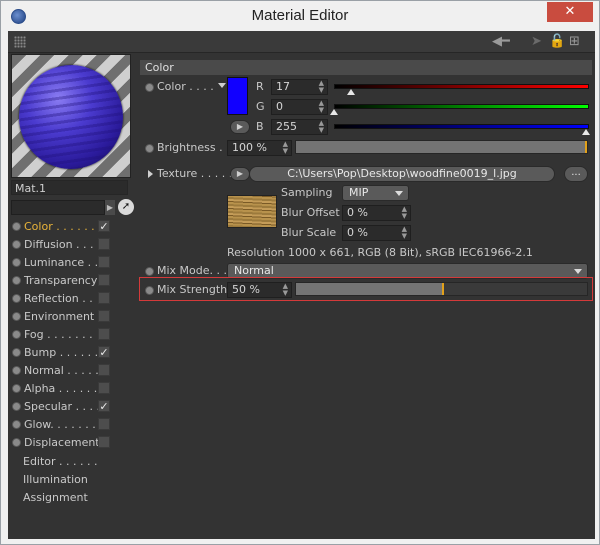 The height and width of the screenshot is (545, 600). What do you see at coordinates (441, 147) in the screenshot?
I see `brightness-slider` at bounding box center [441, 147].